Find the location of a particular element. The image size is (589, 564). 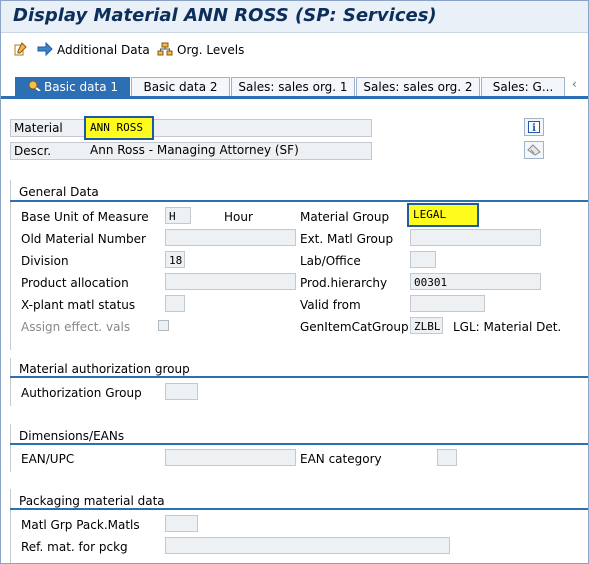

info-button: i is located at coordinates (534, 127).